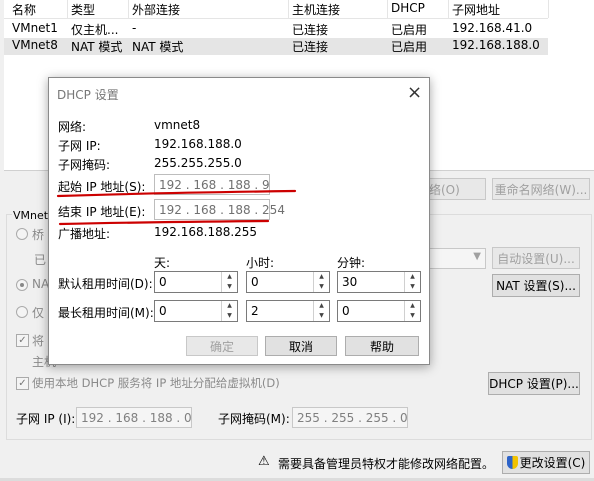 This screenshot has width=594, height=481. Describe the element at coordinates (176, 193) in the screenshot. I see `start-ip-underline` at that location.